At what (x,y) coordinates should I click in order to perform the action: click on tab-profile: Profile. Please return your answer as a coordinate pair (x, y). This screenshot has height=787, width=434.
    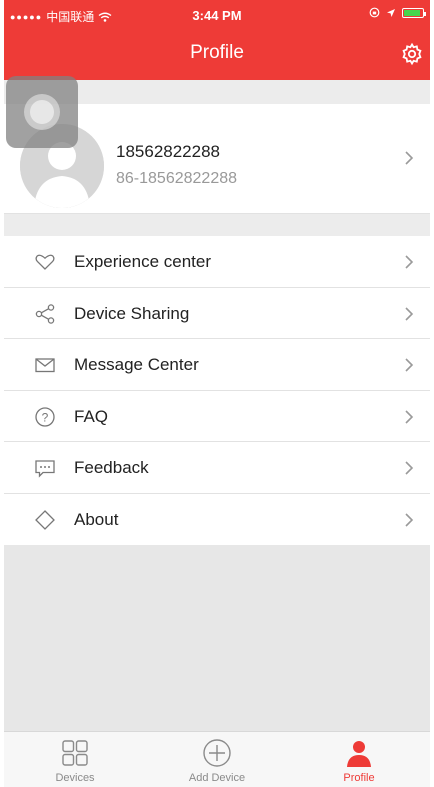
    Looking at the image, I should click on (359, 759).